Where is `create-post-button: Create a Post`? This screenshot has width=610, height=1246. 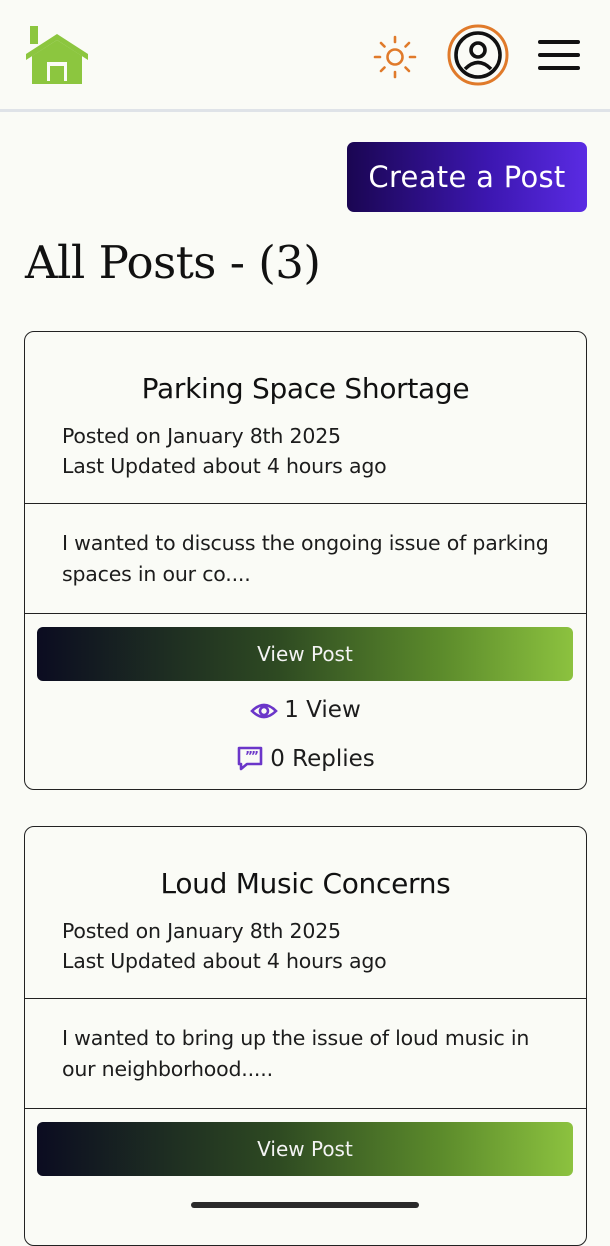
create-post-button: Create a Post is located at coordinates (467, 177).